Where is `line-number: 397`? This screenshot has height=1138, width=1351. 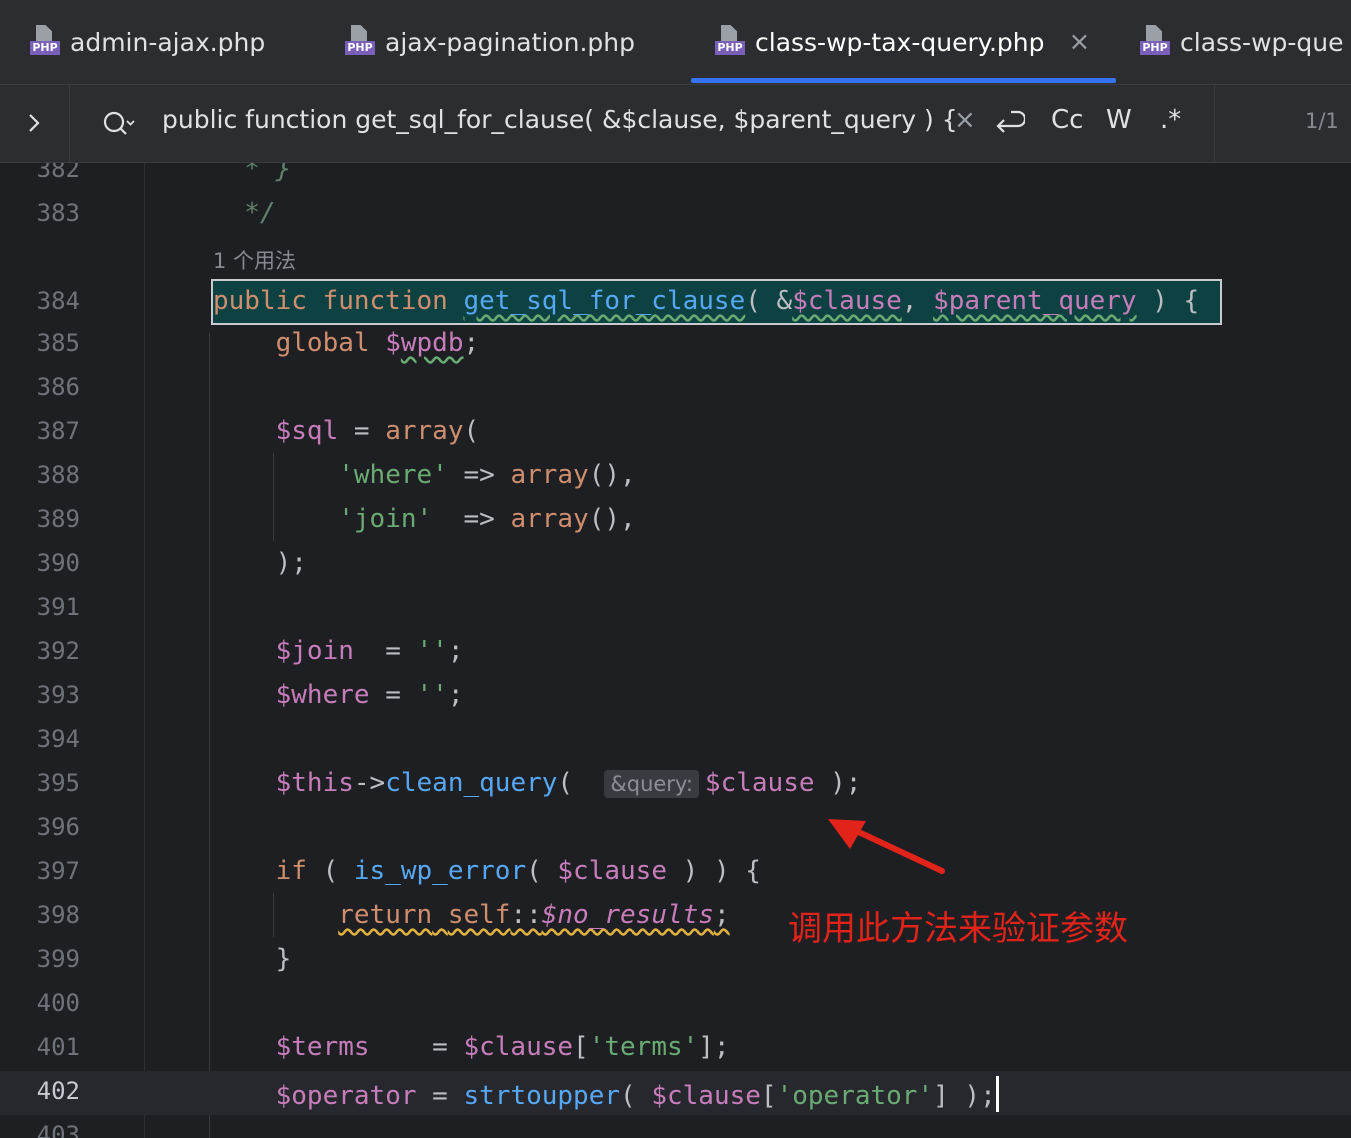 line-number: 397 is located at coordinates (58, 871).